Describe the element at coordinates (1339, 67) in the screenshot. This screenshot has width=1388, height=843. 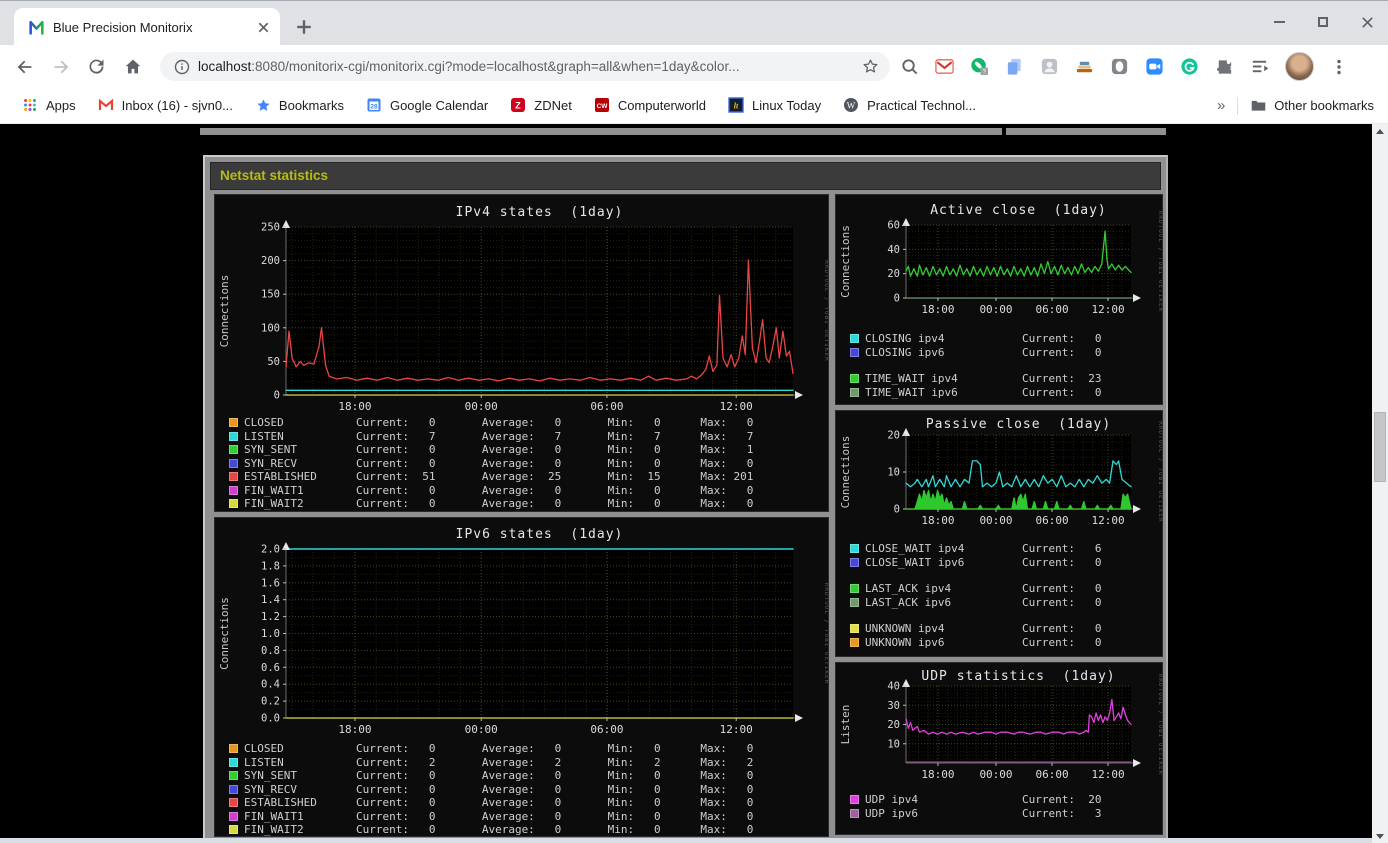
I see `browser-menu-icon` at that location.